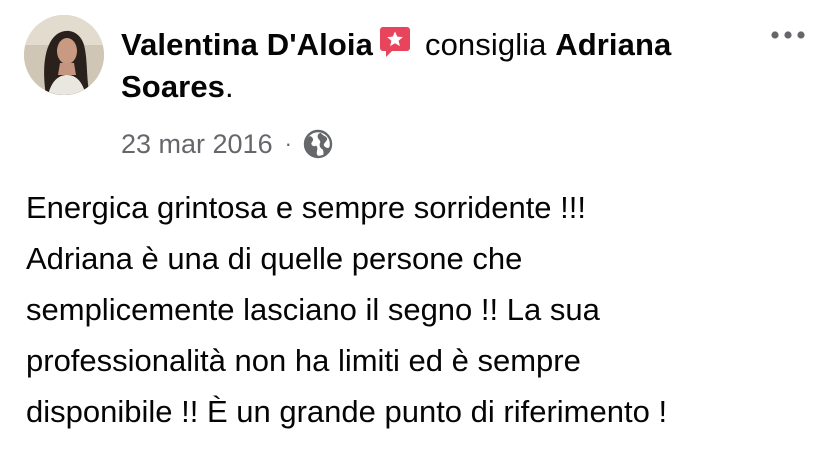 This screenshot has width=828, height=451. I want to click on avatar-photo, so click(64, 55).